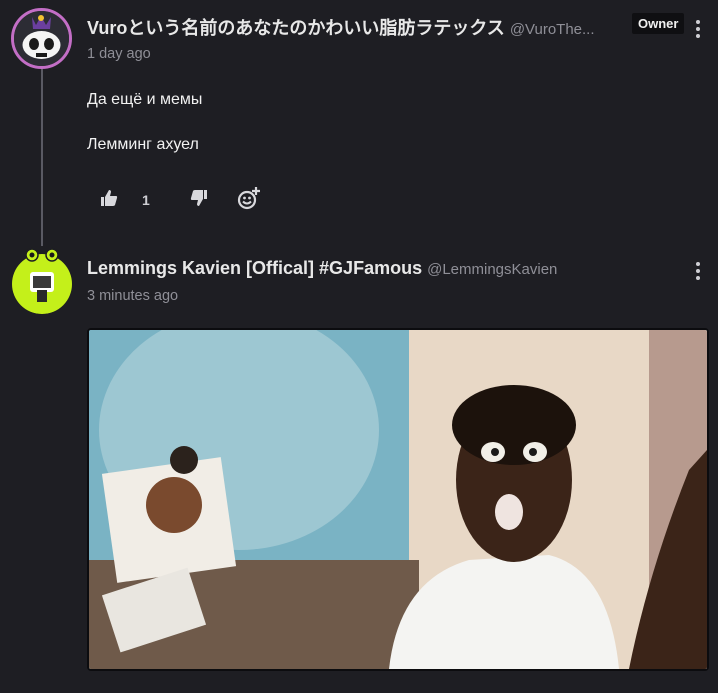 Image resolution: width=718 pixels, height=693 pixels. What do you see at coordinates (145, 99) in the screenshot?
I see `comment-line: Да ещё и мемы` at bounding box center [145, 99].